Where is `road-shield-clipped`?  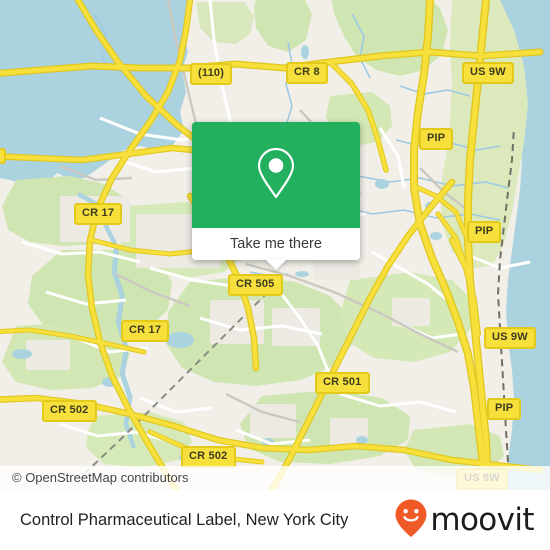
road-shield-clipped is located at coordinates (3, 156).